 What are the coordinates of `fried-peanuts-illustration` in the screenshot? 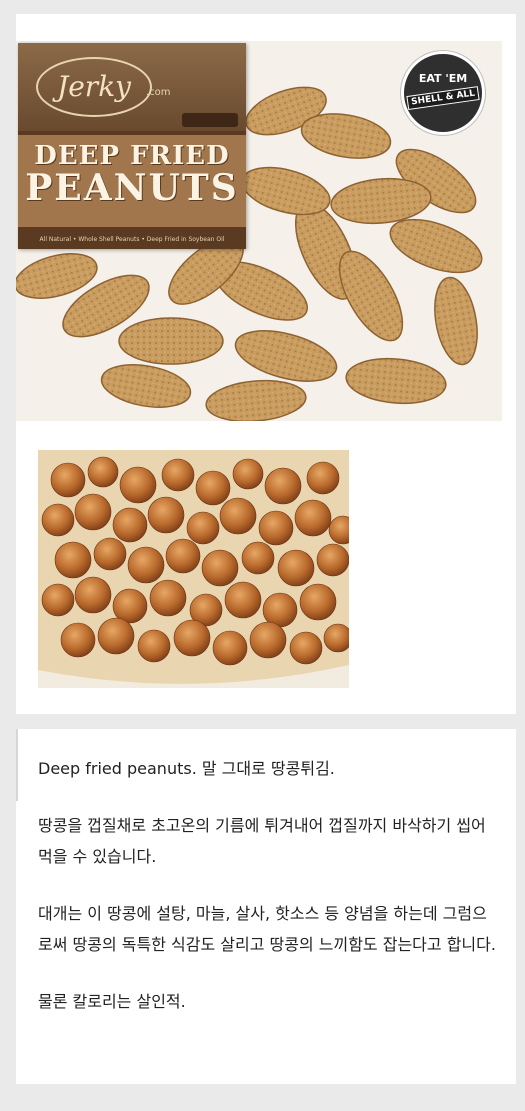 It's located at (193, 569).